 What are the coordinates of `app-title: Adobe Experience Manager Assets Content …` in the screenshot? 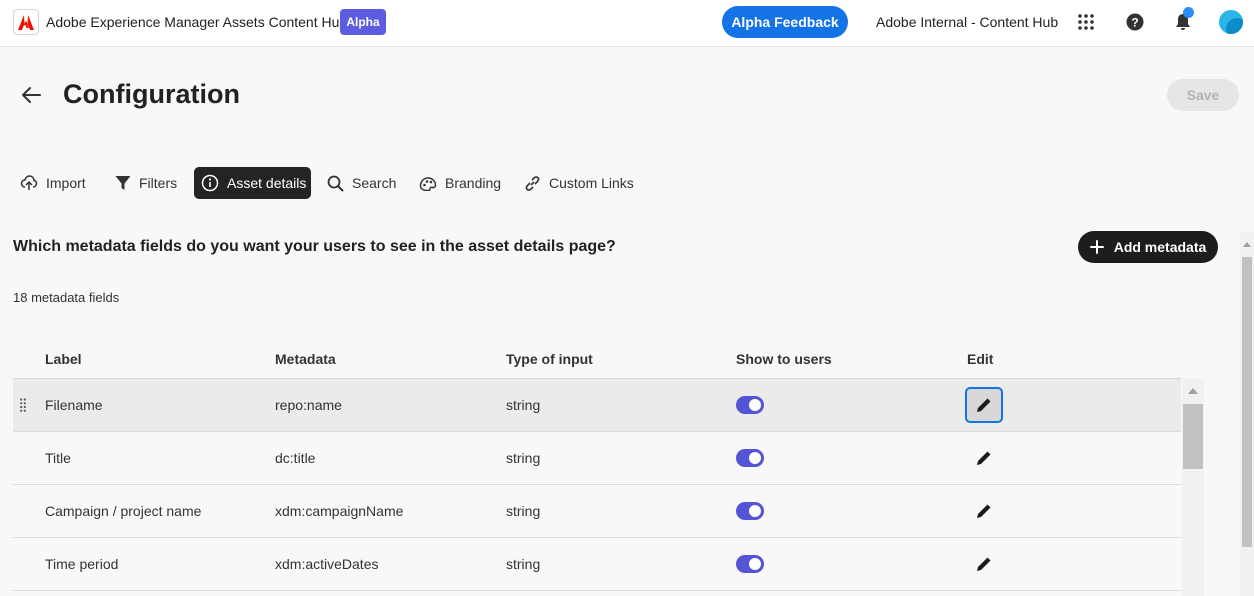 It's located at (197, 22).